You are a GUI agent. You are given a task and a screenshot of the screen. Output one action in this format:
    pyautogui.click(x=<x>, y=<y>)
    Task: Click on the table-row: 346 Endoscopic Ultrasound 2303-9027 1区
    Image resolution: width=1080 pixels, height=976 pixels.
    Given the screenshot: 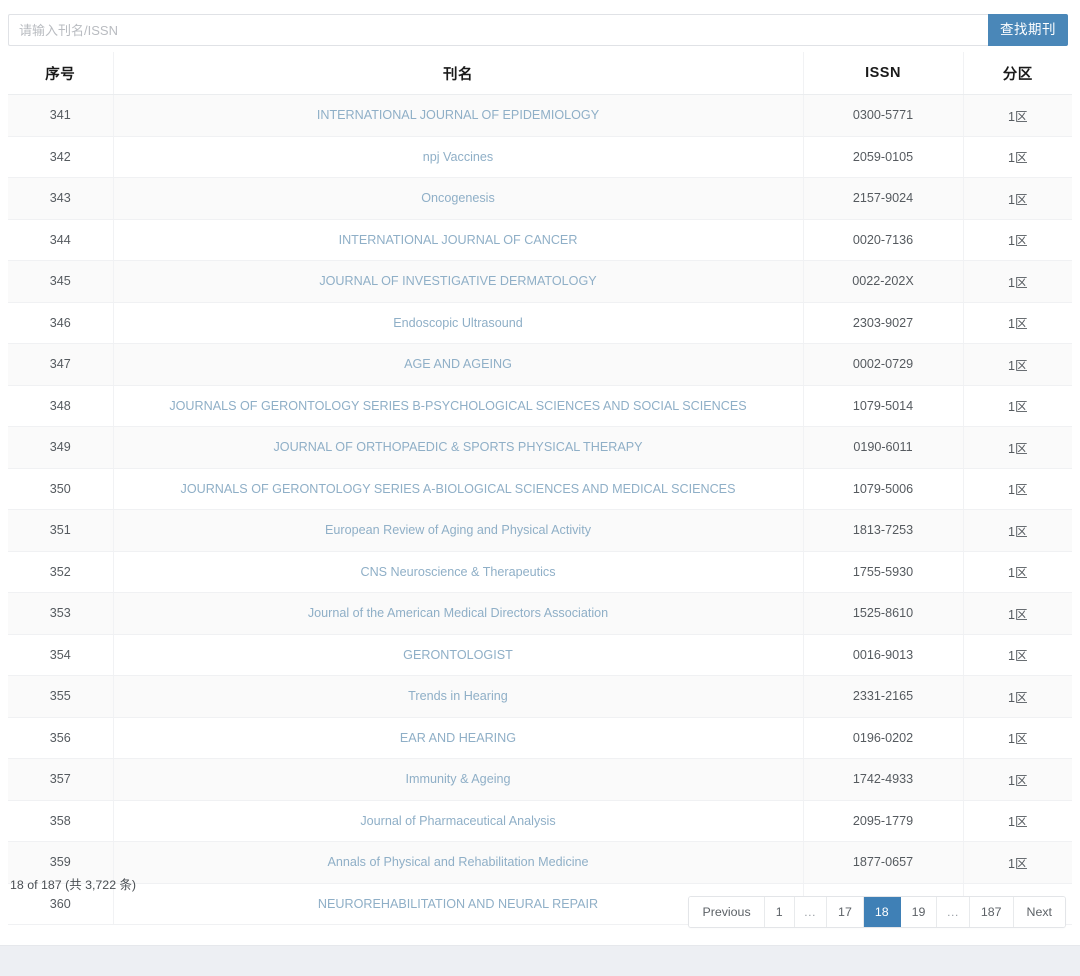 What is the action you would take?
    pyautogui.click(x=540, y=323)
    